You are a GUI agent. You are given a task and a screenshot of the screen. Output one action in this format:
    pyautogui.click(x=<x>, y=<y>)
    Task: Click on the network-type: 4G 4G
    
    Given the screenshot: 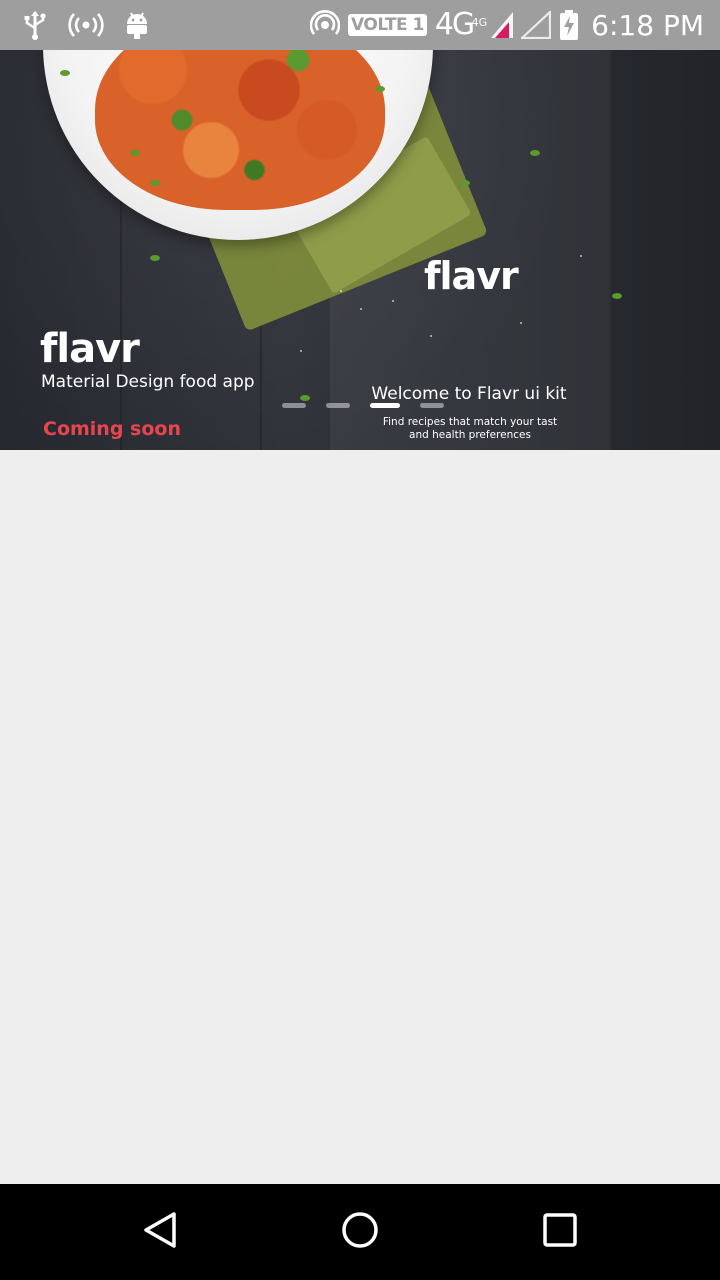 What is the action you would take?
    pyautogui.click(x=460, y=24)
    